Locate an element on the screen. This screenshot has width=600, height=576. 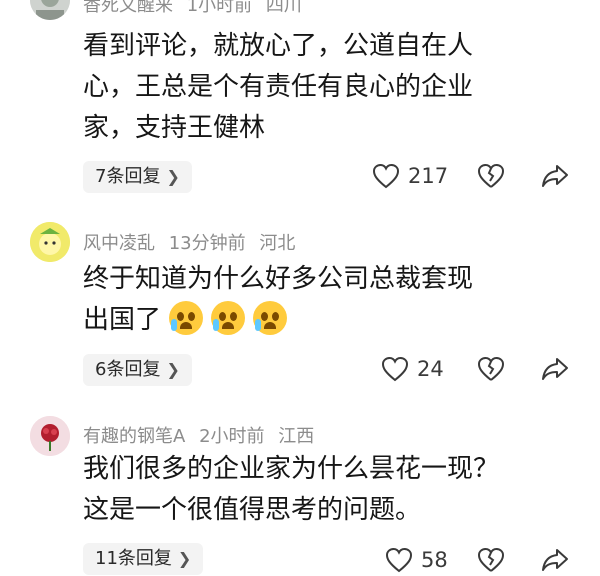
comment-line: 心，王总是个有责任有良心的企业 is located at coordinates (278, 87).